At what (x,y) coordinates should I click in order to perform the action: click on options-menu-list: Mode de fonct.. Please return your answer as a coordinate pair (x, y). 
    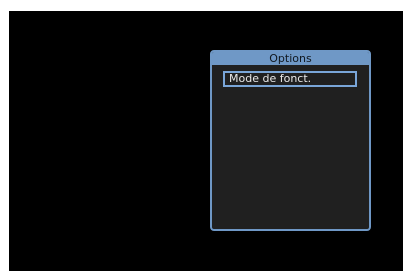
    Looking at the image, I should click on (290, 76).